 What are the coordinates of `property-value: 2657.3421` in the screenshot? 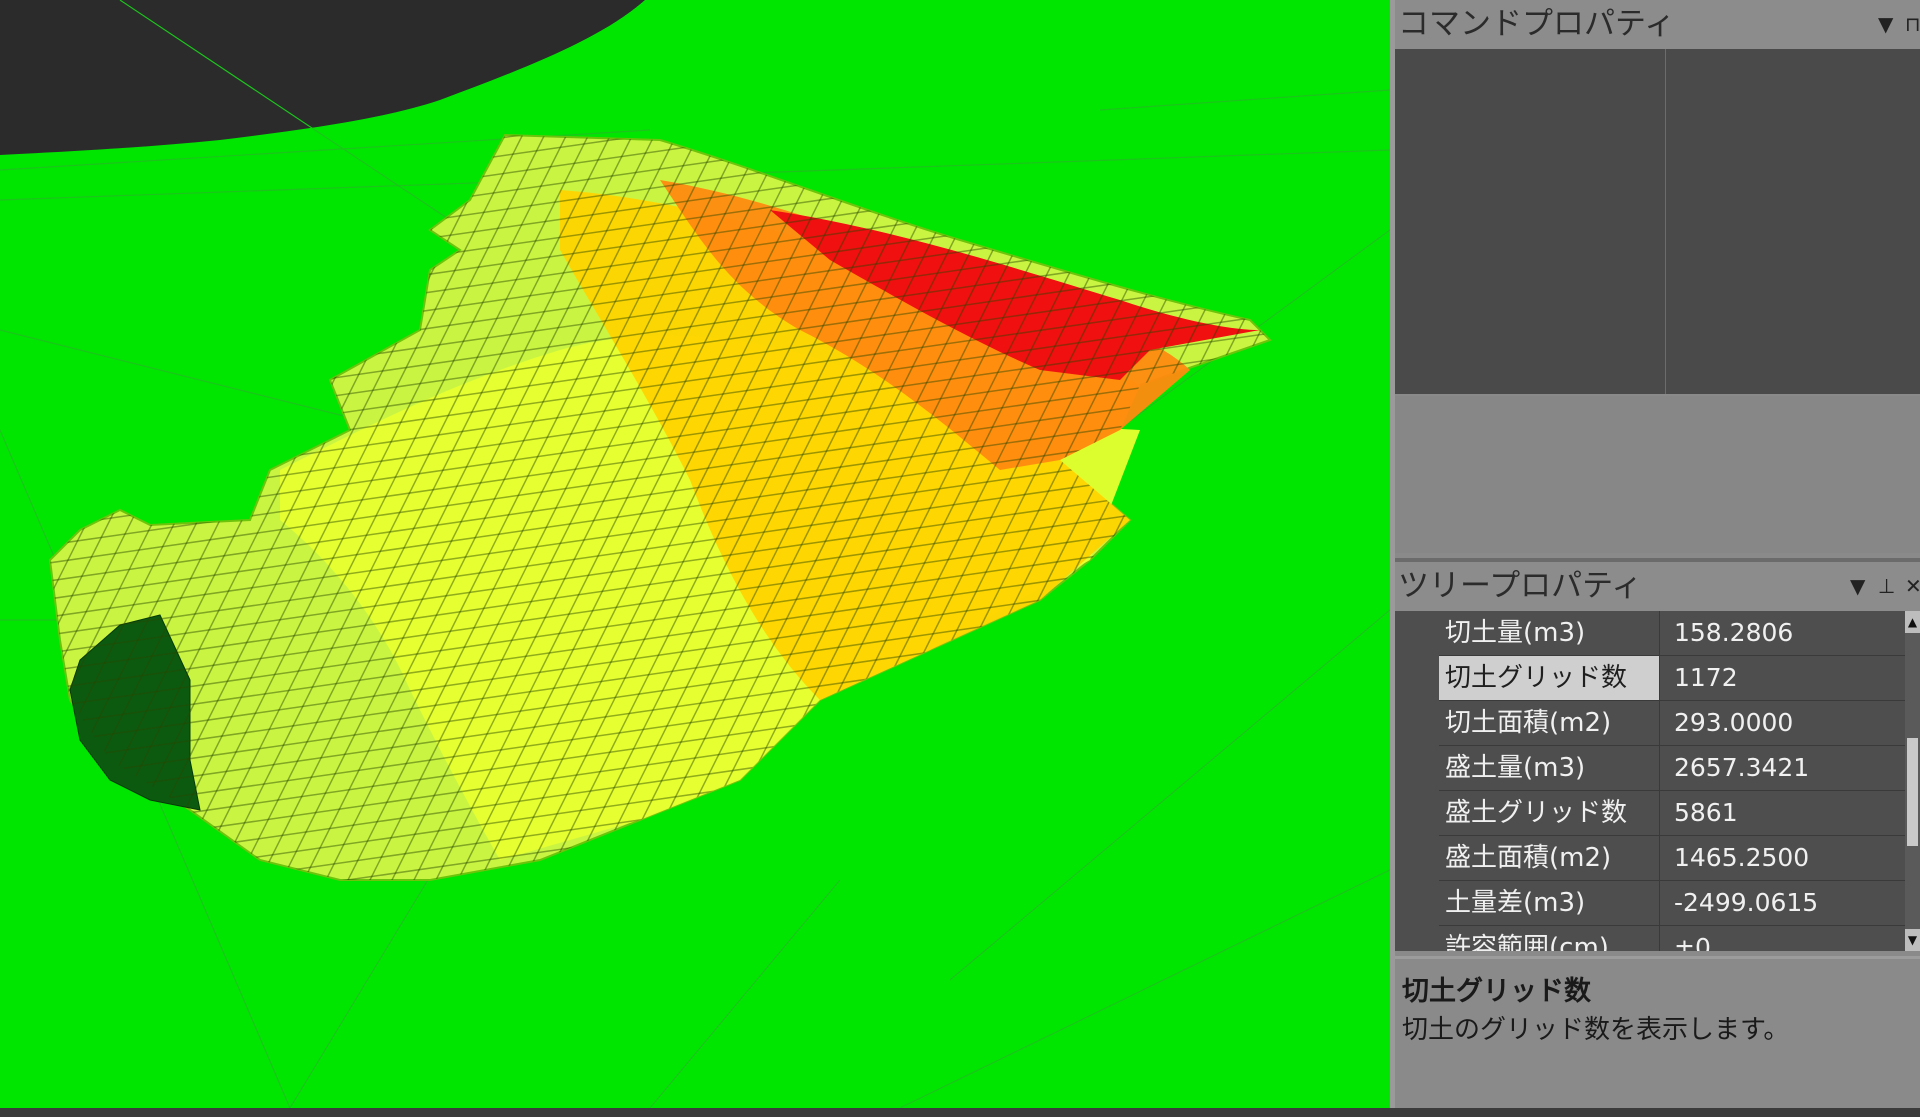 It's located at (1785, 768).